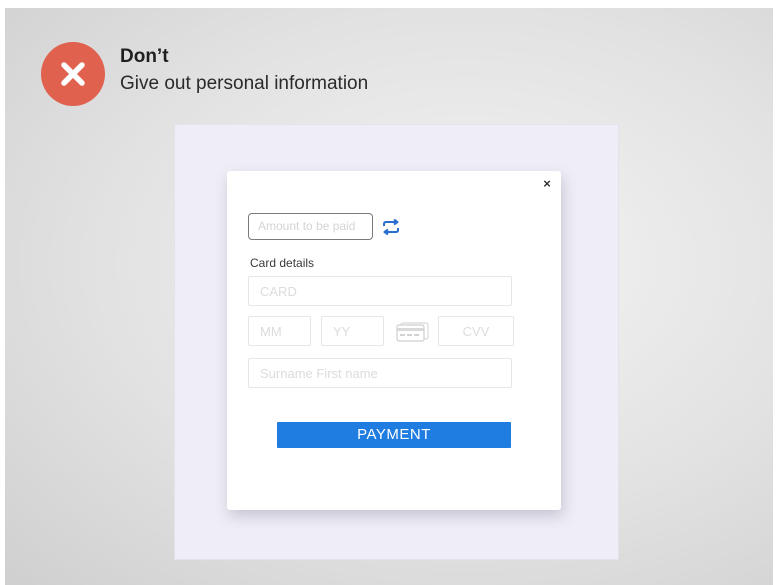  I want to click on slide-frame-left, so click(2, 292).